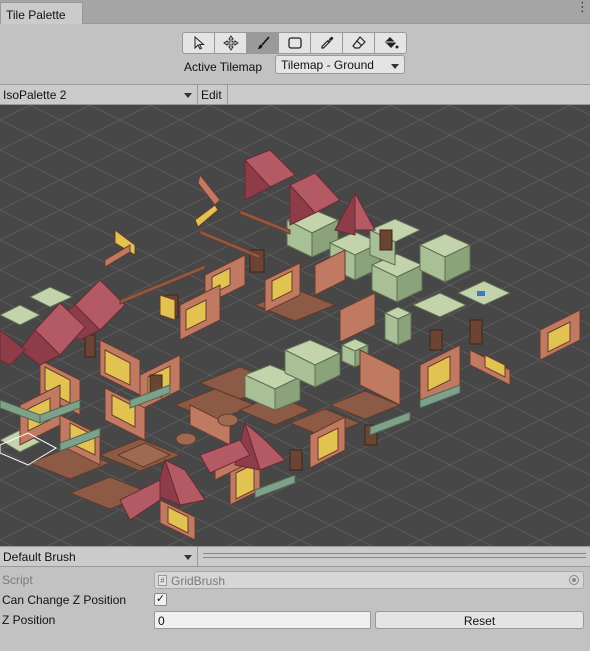 This screenshot has height=651, width=590. Describe the element at coordinates (99, 95) in the screenshot. I see `palette-dropdown: IsoPalette 2` at that location.